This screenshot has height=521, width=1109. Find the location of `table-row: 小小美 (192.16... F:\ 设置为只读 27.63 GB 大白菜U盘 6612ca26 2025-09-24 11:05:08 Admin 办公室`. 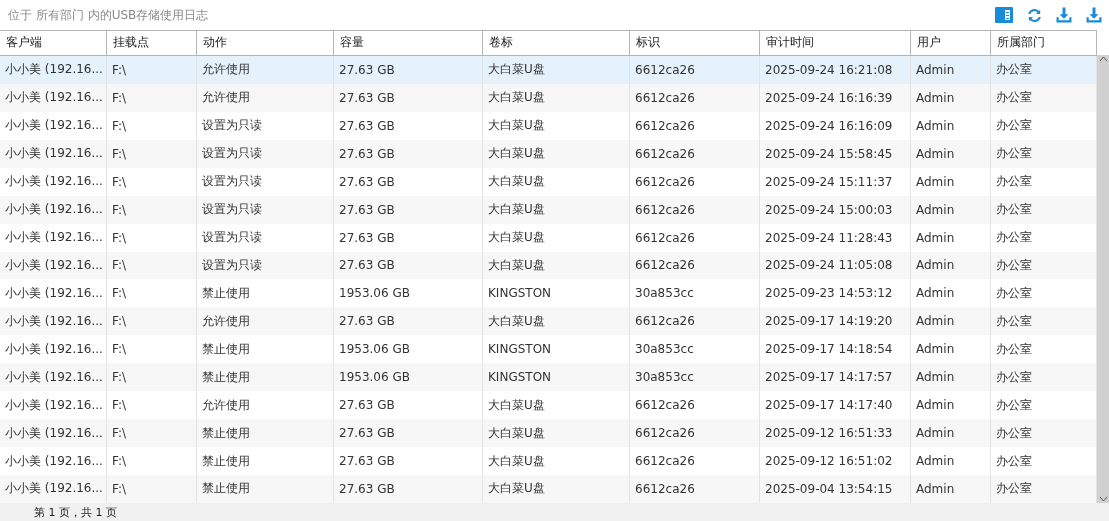

table-row: 小小美 (192.16... F:\ 设置为只读 27.63 GB 大白菜U盘 6612ca26 2025-09-24 11:05:08 Admin 办公室 is located at coordinates (548, 265).